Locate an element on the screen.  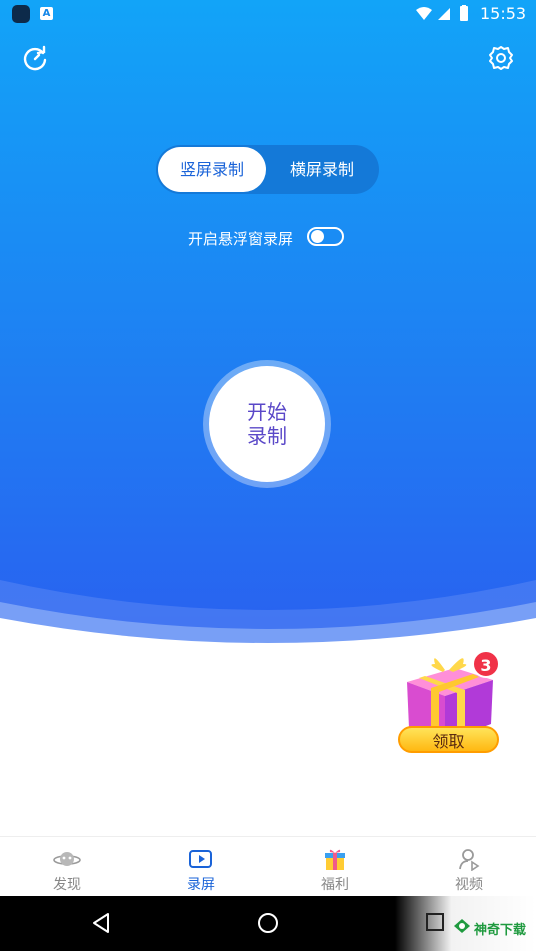
nav-label-discover: 发现 is located at coordinates (67, 885).